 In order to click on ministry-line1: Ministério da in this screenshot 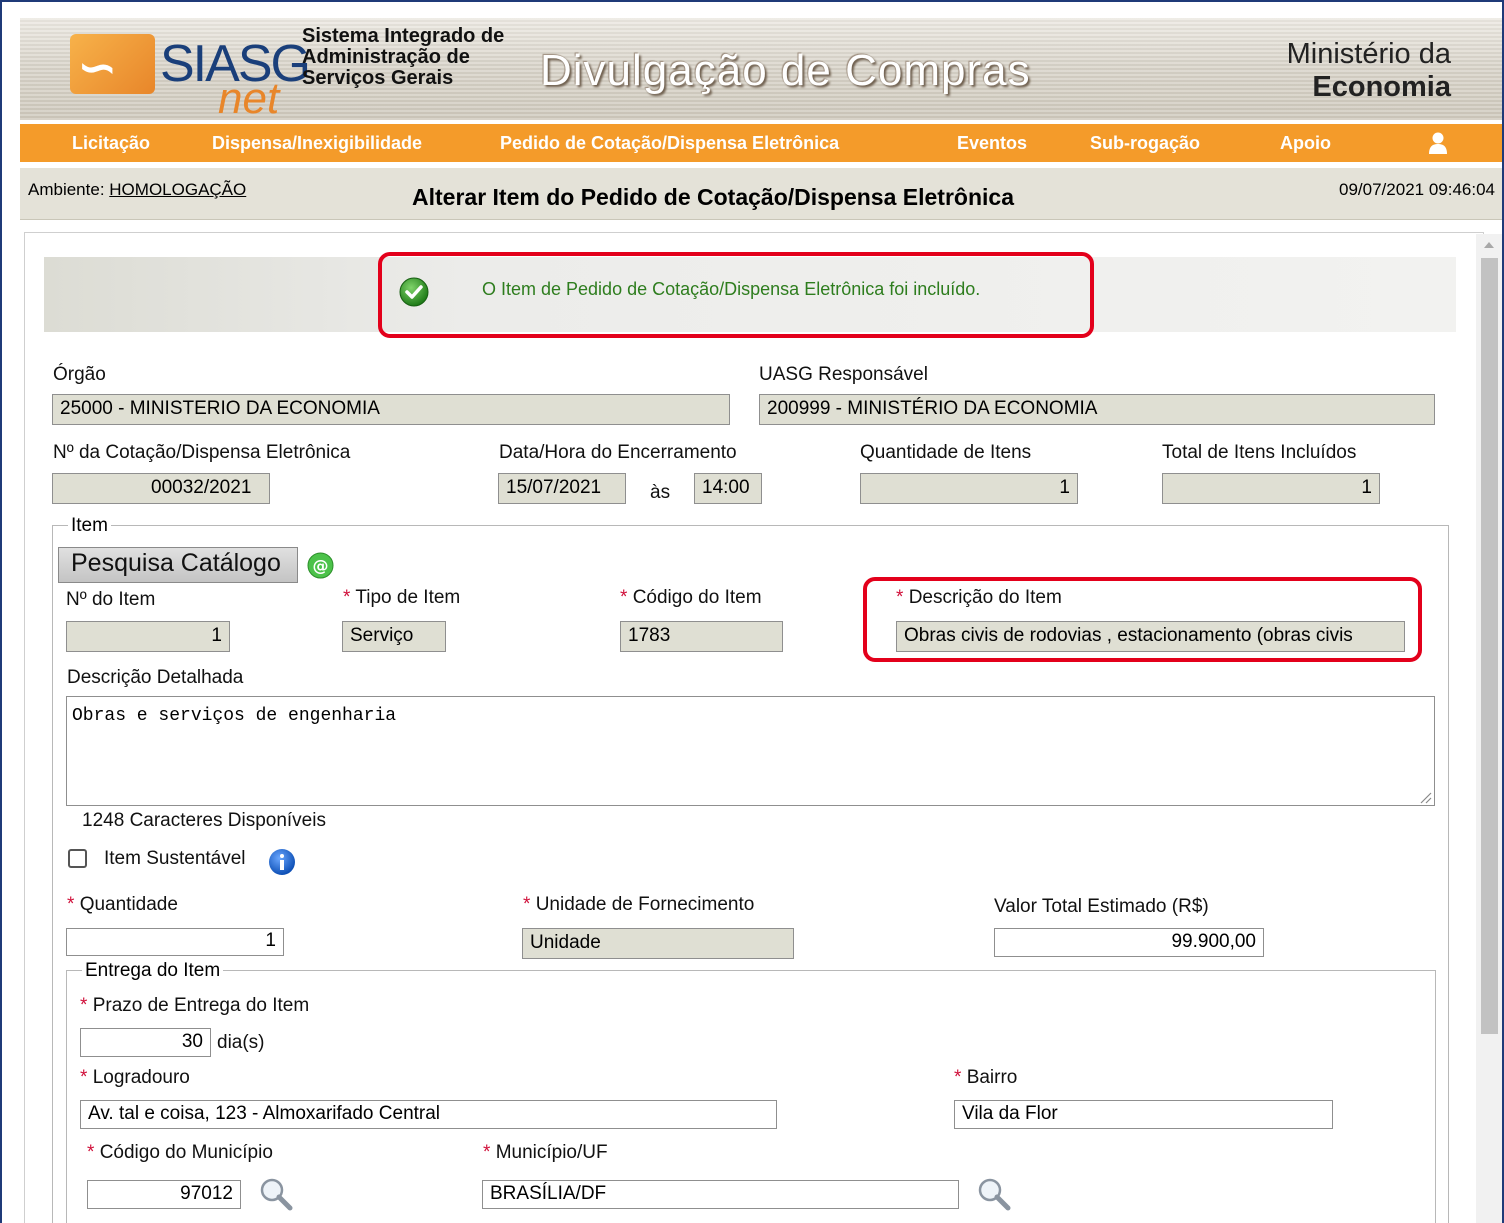, I will do `click(1368, 54)`.